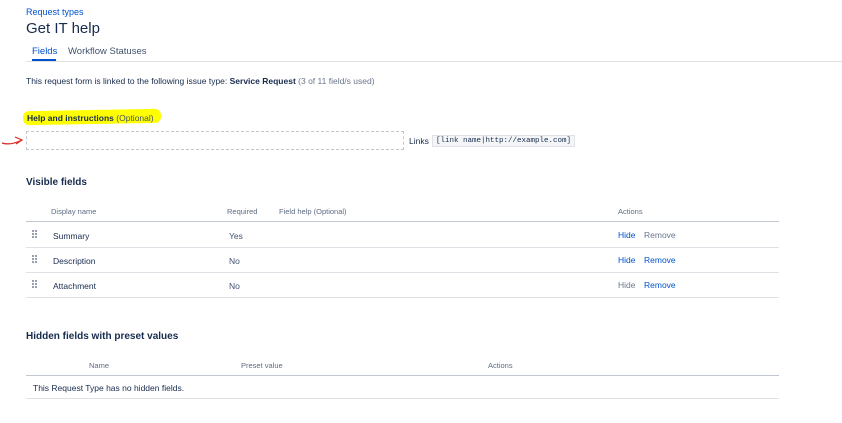  What do you see at coordinates (236, 236) in the screenshot?
I see `field-required: Yes` at bounding box center [236, 236].